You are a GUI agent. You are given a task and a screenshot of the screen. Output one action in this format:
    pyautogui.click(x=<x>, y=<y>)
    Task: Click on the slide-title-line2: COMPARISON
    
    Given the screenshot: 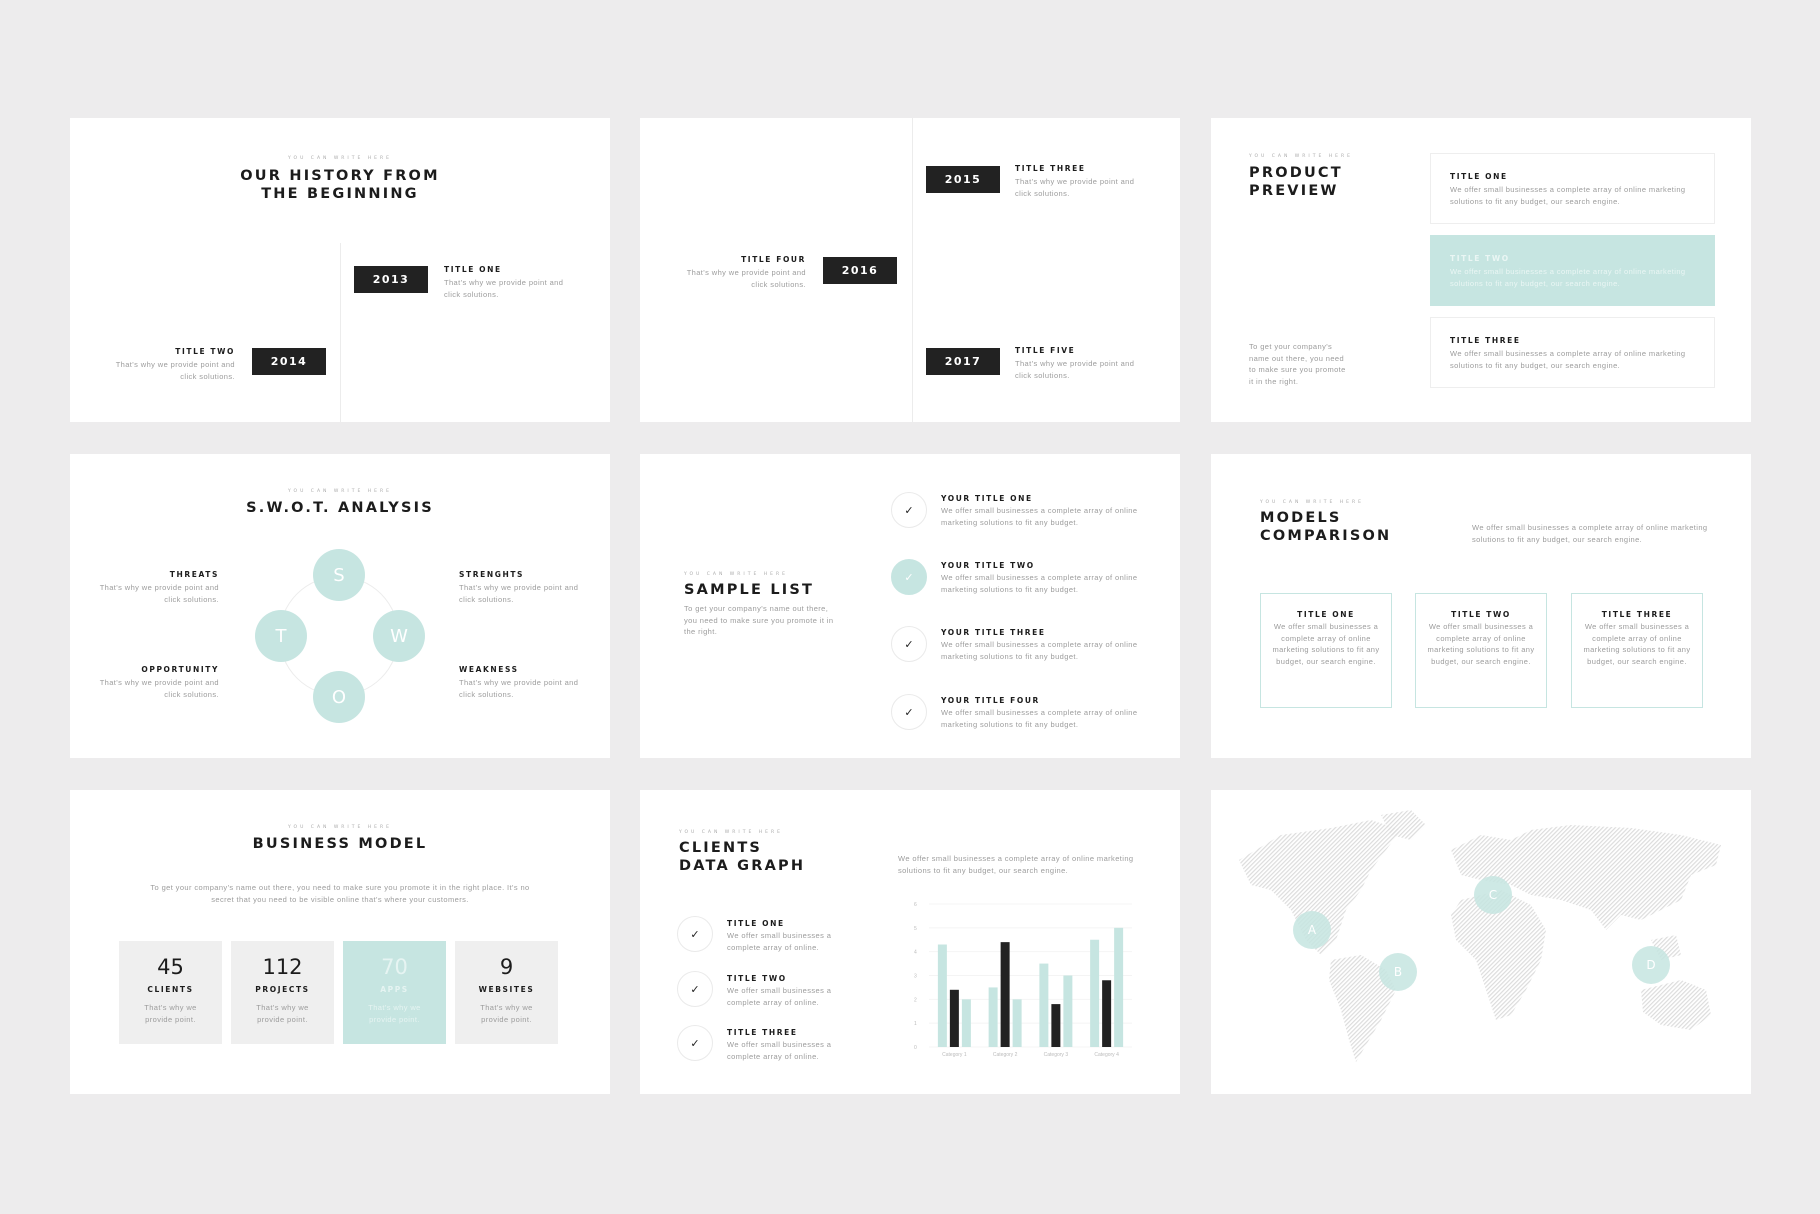 What is the action you would take?
    pyautogui.click(x=1326, y=536)
    